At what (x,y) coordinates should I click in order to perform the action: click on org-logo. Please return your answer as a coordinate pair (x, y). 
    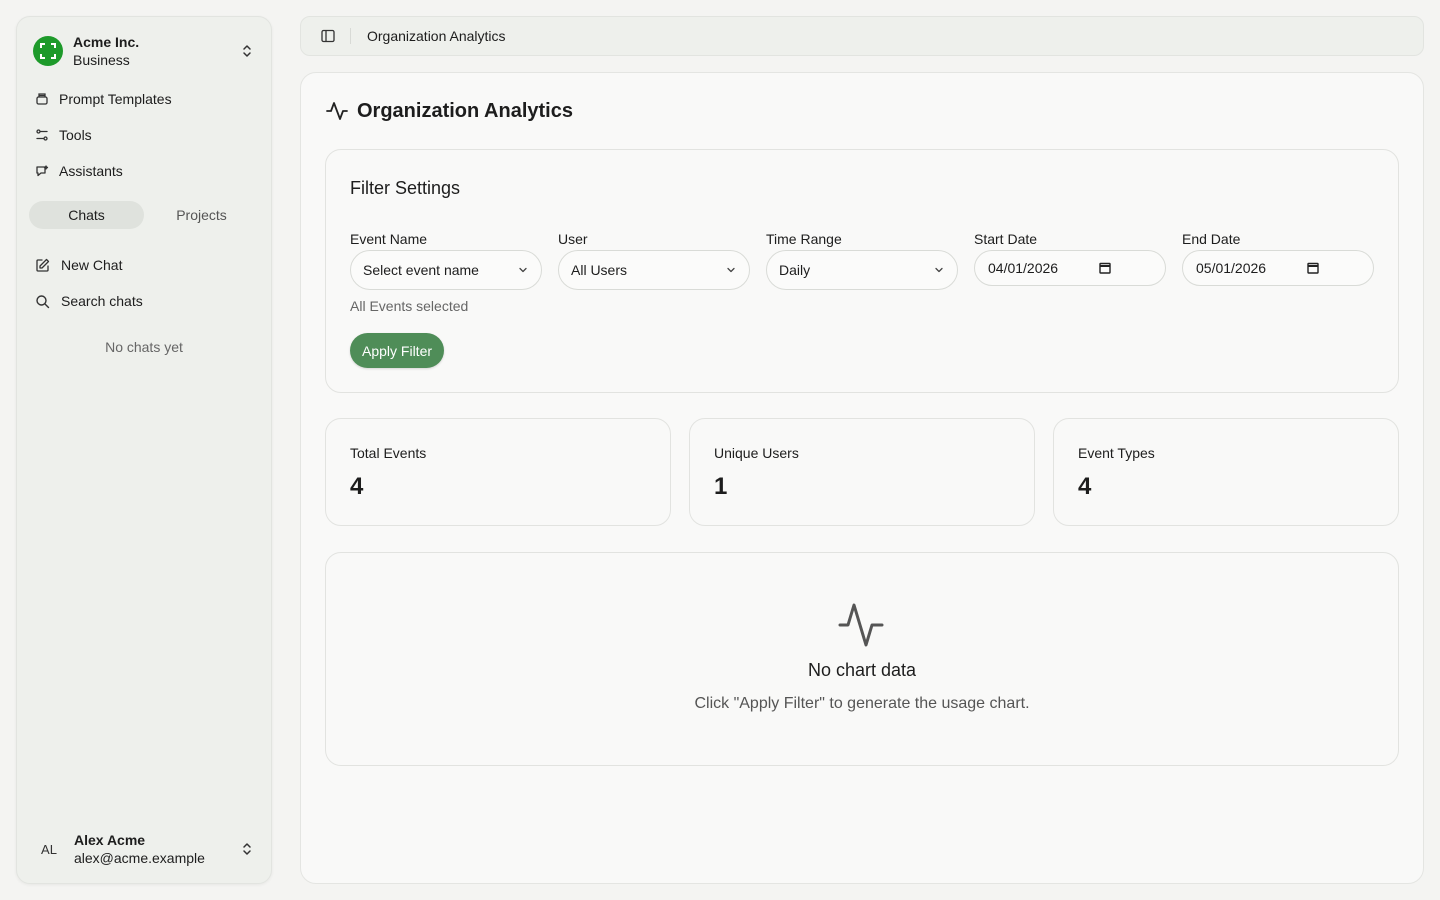
    Looking at the image, I should click on (48, 51).